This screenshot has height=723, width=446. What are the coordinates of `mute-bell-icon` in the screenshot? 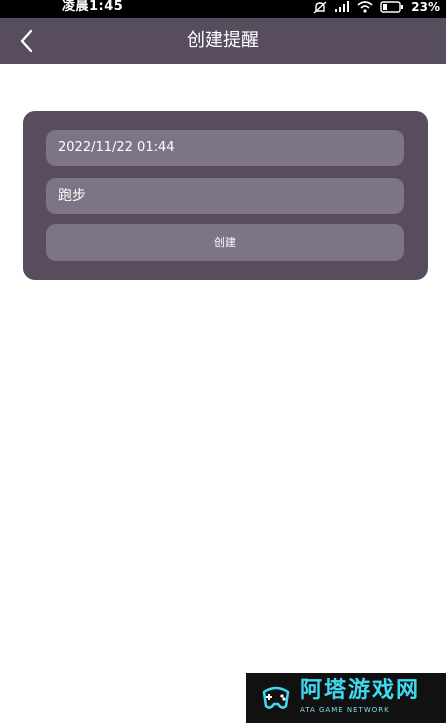 It's located at (320, 7).